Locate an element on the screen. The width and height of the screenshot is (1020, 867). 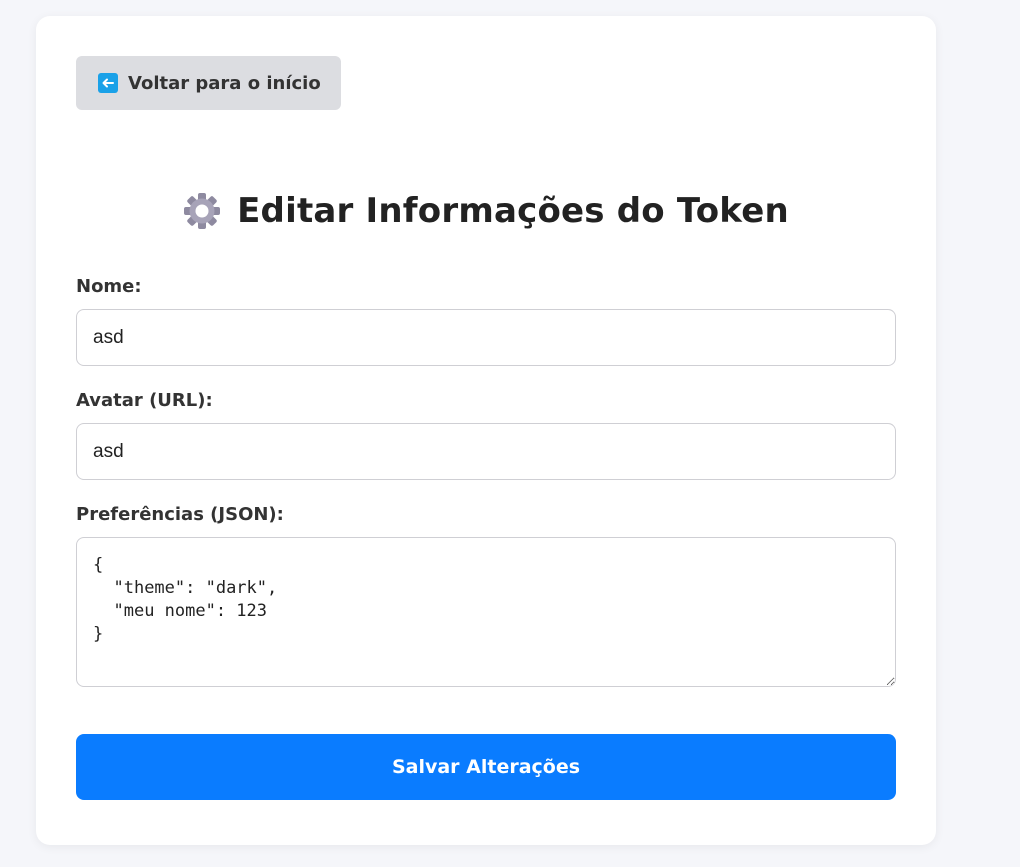
back-home-label: Voltar para o início is located at coordinates (224, 83).